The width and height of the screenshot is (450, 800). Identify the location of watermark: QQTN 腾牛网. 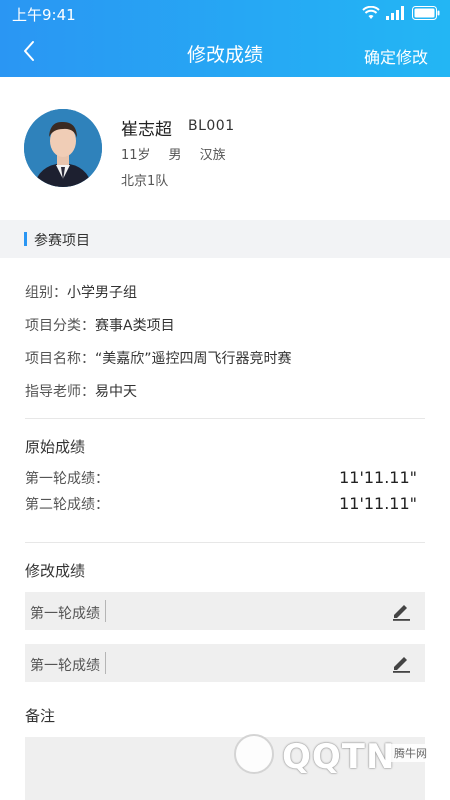
(339, 764).